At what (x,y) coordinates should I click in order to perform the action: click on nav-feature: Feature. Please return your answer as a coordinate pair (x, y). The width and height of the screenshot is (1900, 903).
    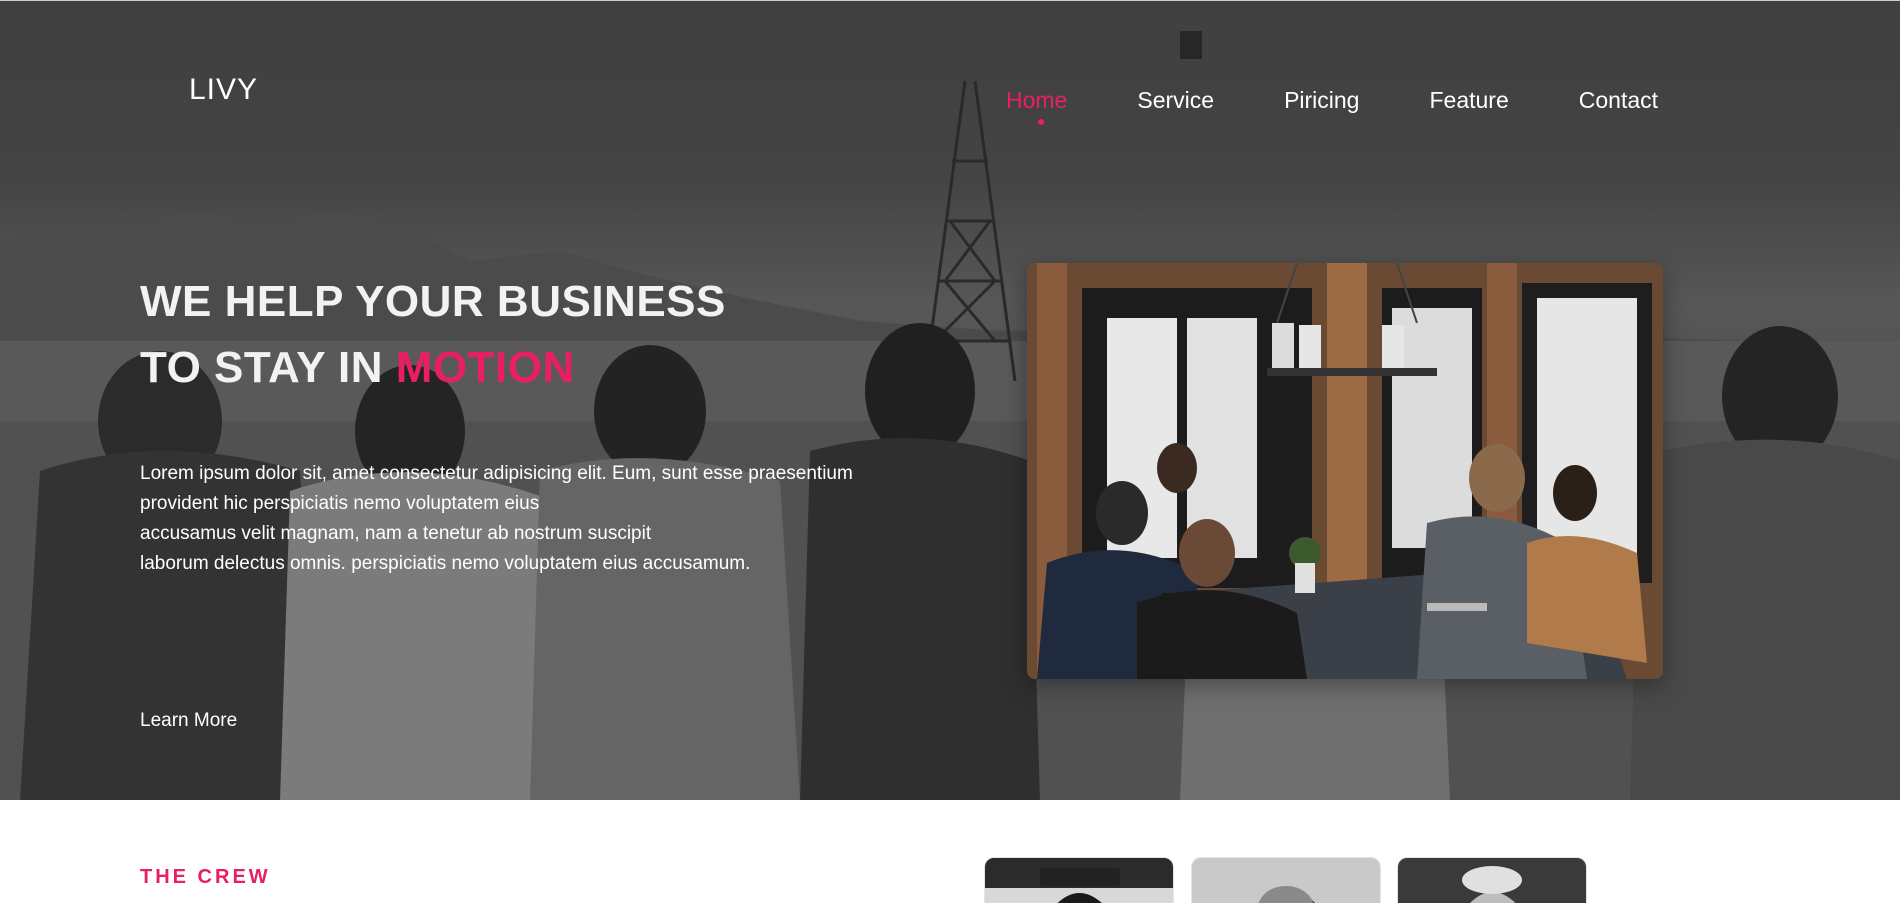
    Looking at the image, I should click on (1468, 100).